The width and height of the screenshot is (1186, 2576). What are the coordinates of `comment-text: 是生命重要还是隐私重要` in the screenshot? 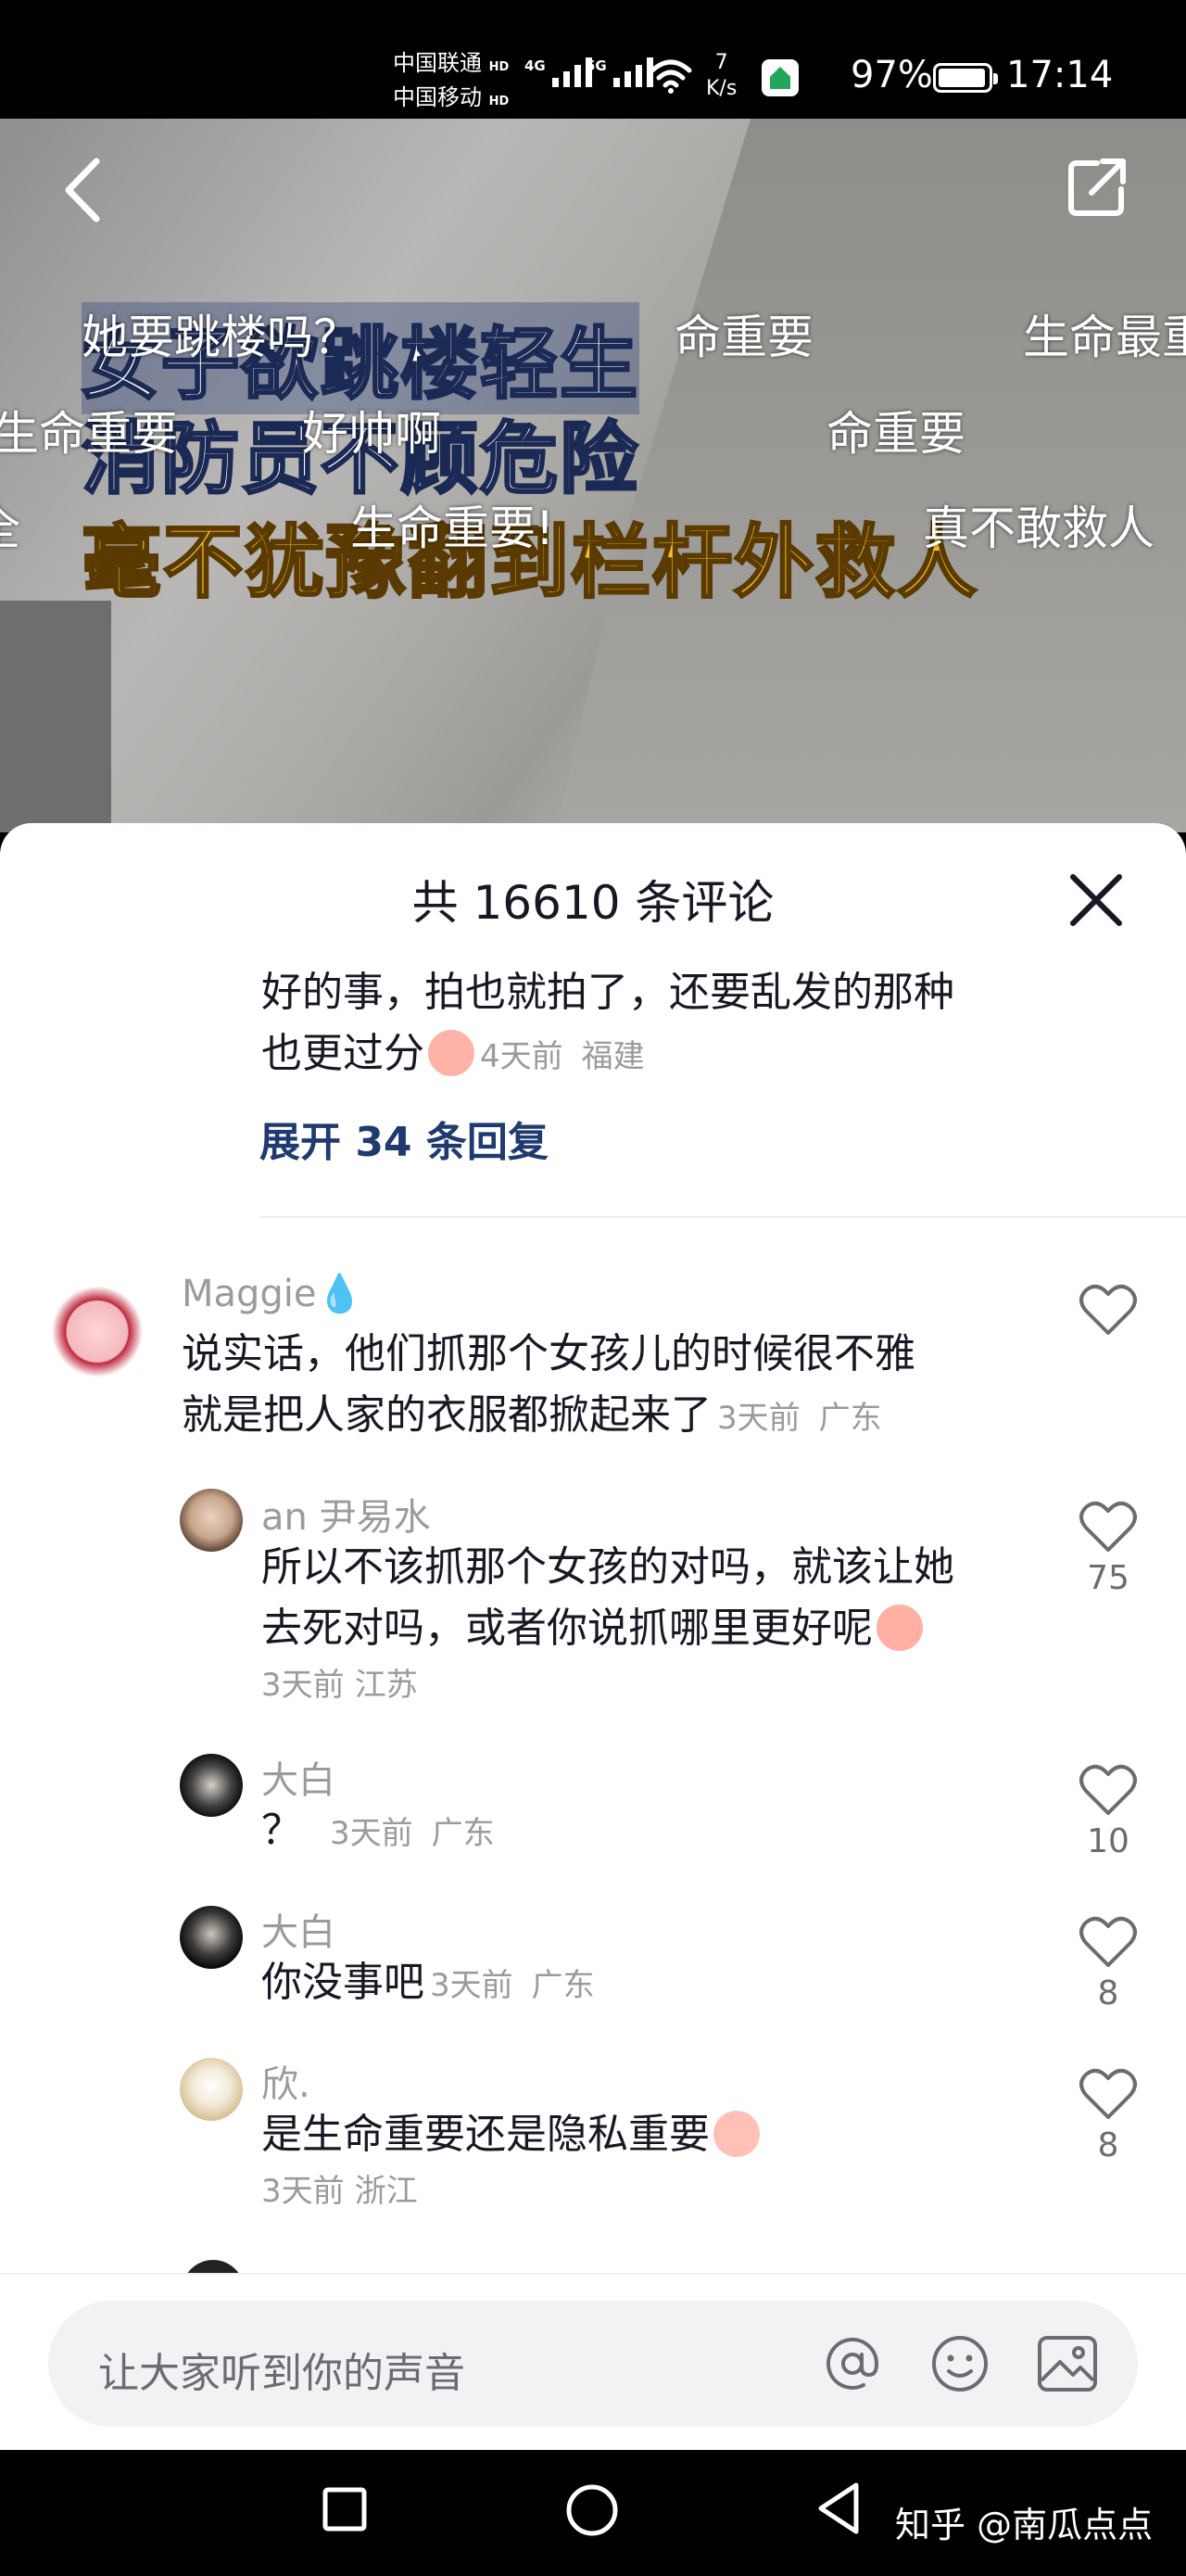 It's located at (485, 2134).